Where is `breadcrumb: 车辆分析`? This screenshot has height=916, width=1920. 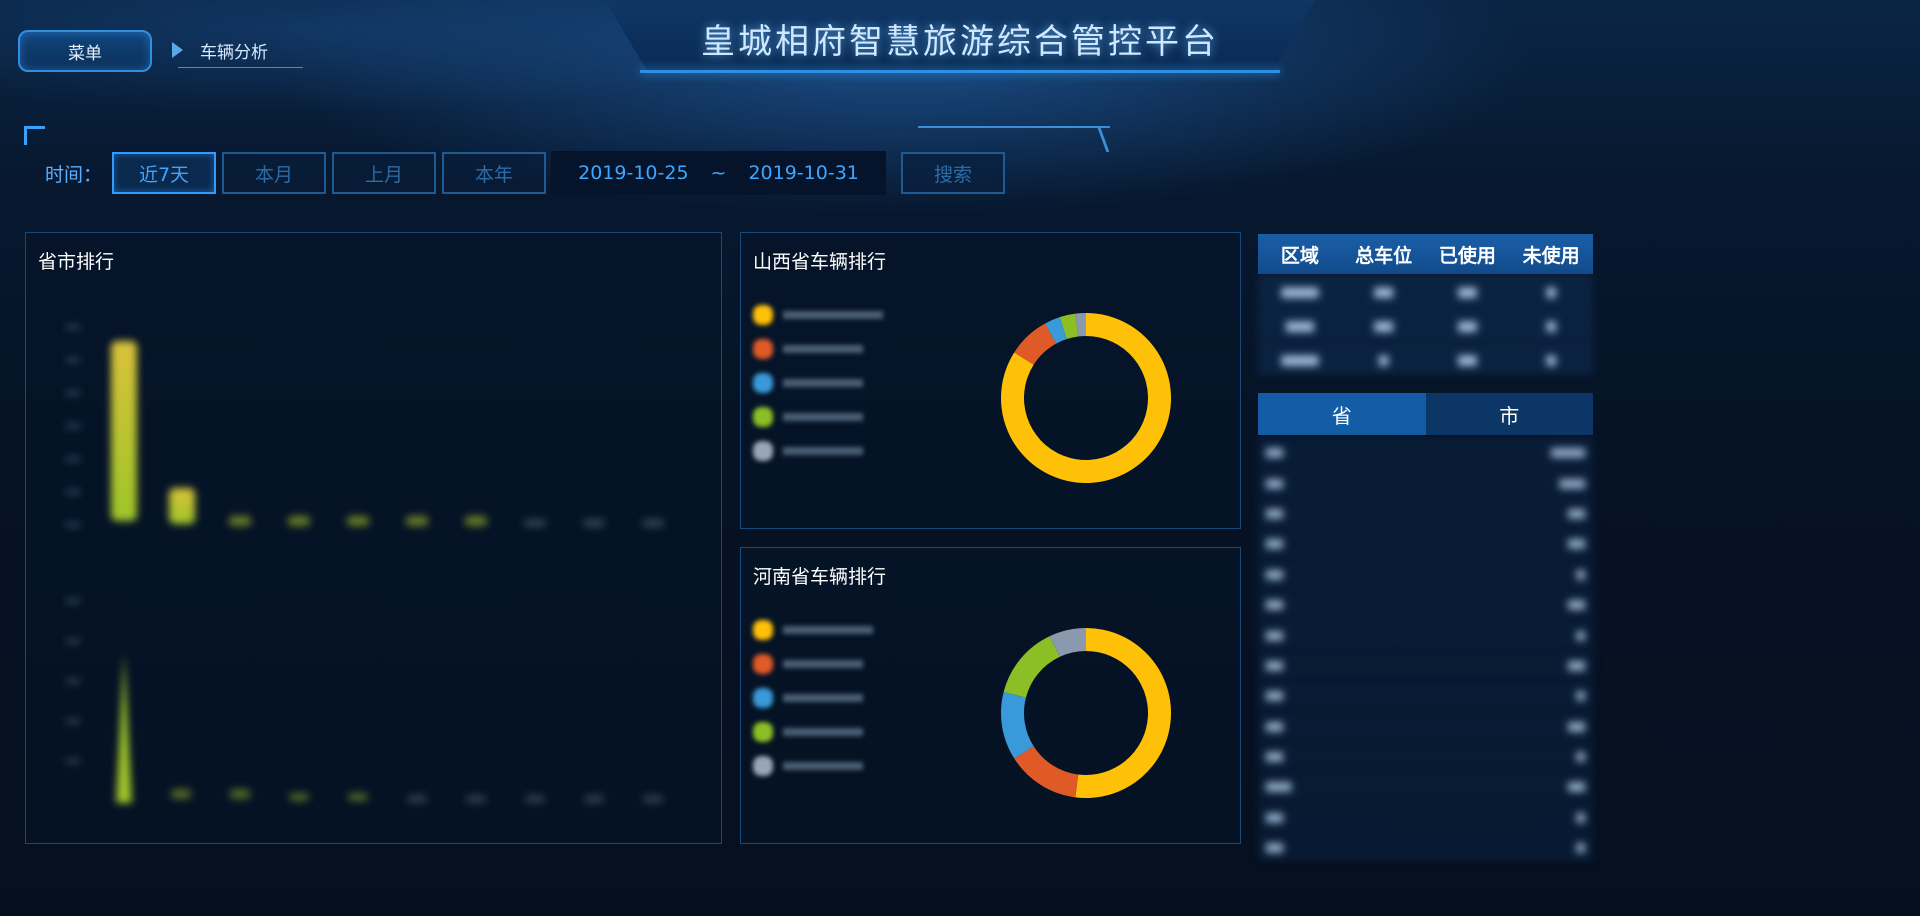 breadcrumb: 车辆分析 is located at coordinates (234, 50).